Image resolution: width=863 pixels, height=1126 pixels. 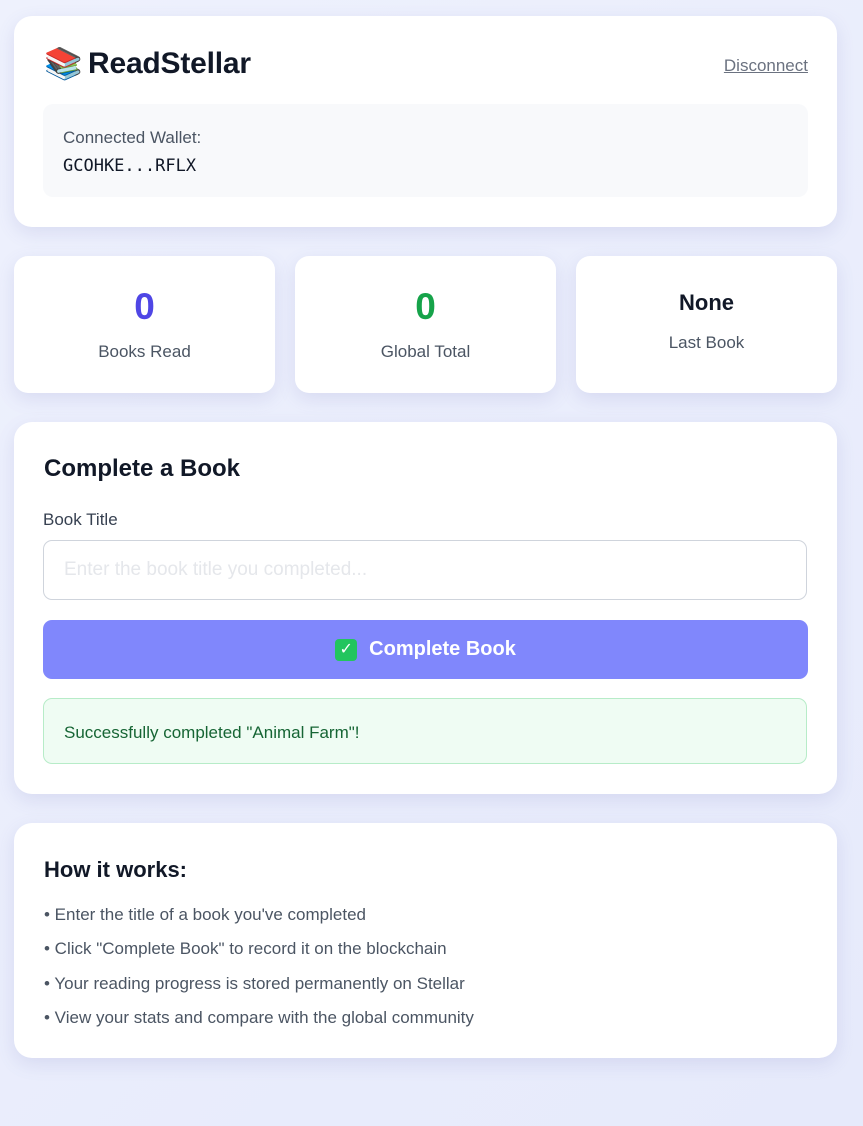 I want to click on stat-card-global-total: 0 Global Total, so click(x=425, y=324).